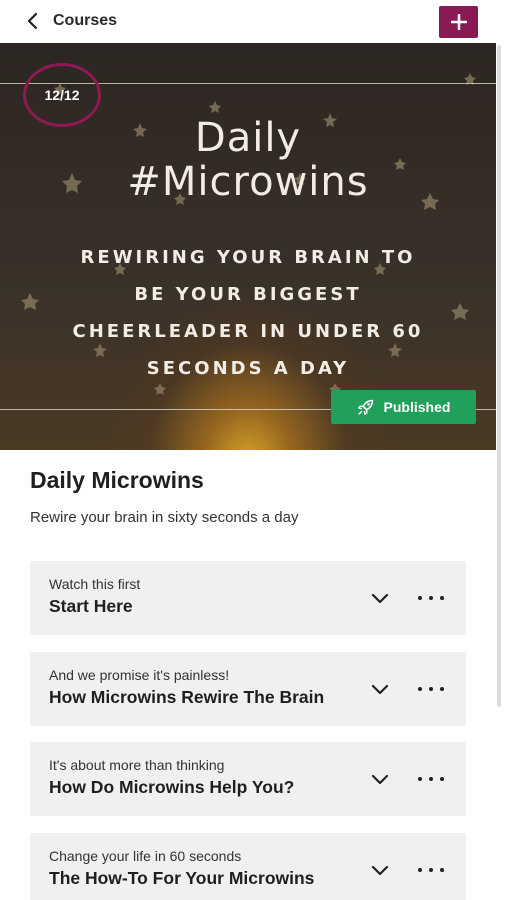 The width and height of the screenshot is (507, 900). I want to click on plus-icon, so click(458, 22).